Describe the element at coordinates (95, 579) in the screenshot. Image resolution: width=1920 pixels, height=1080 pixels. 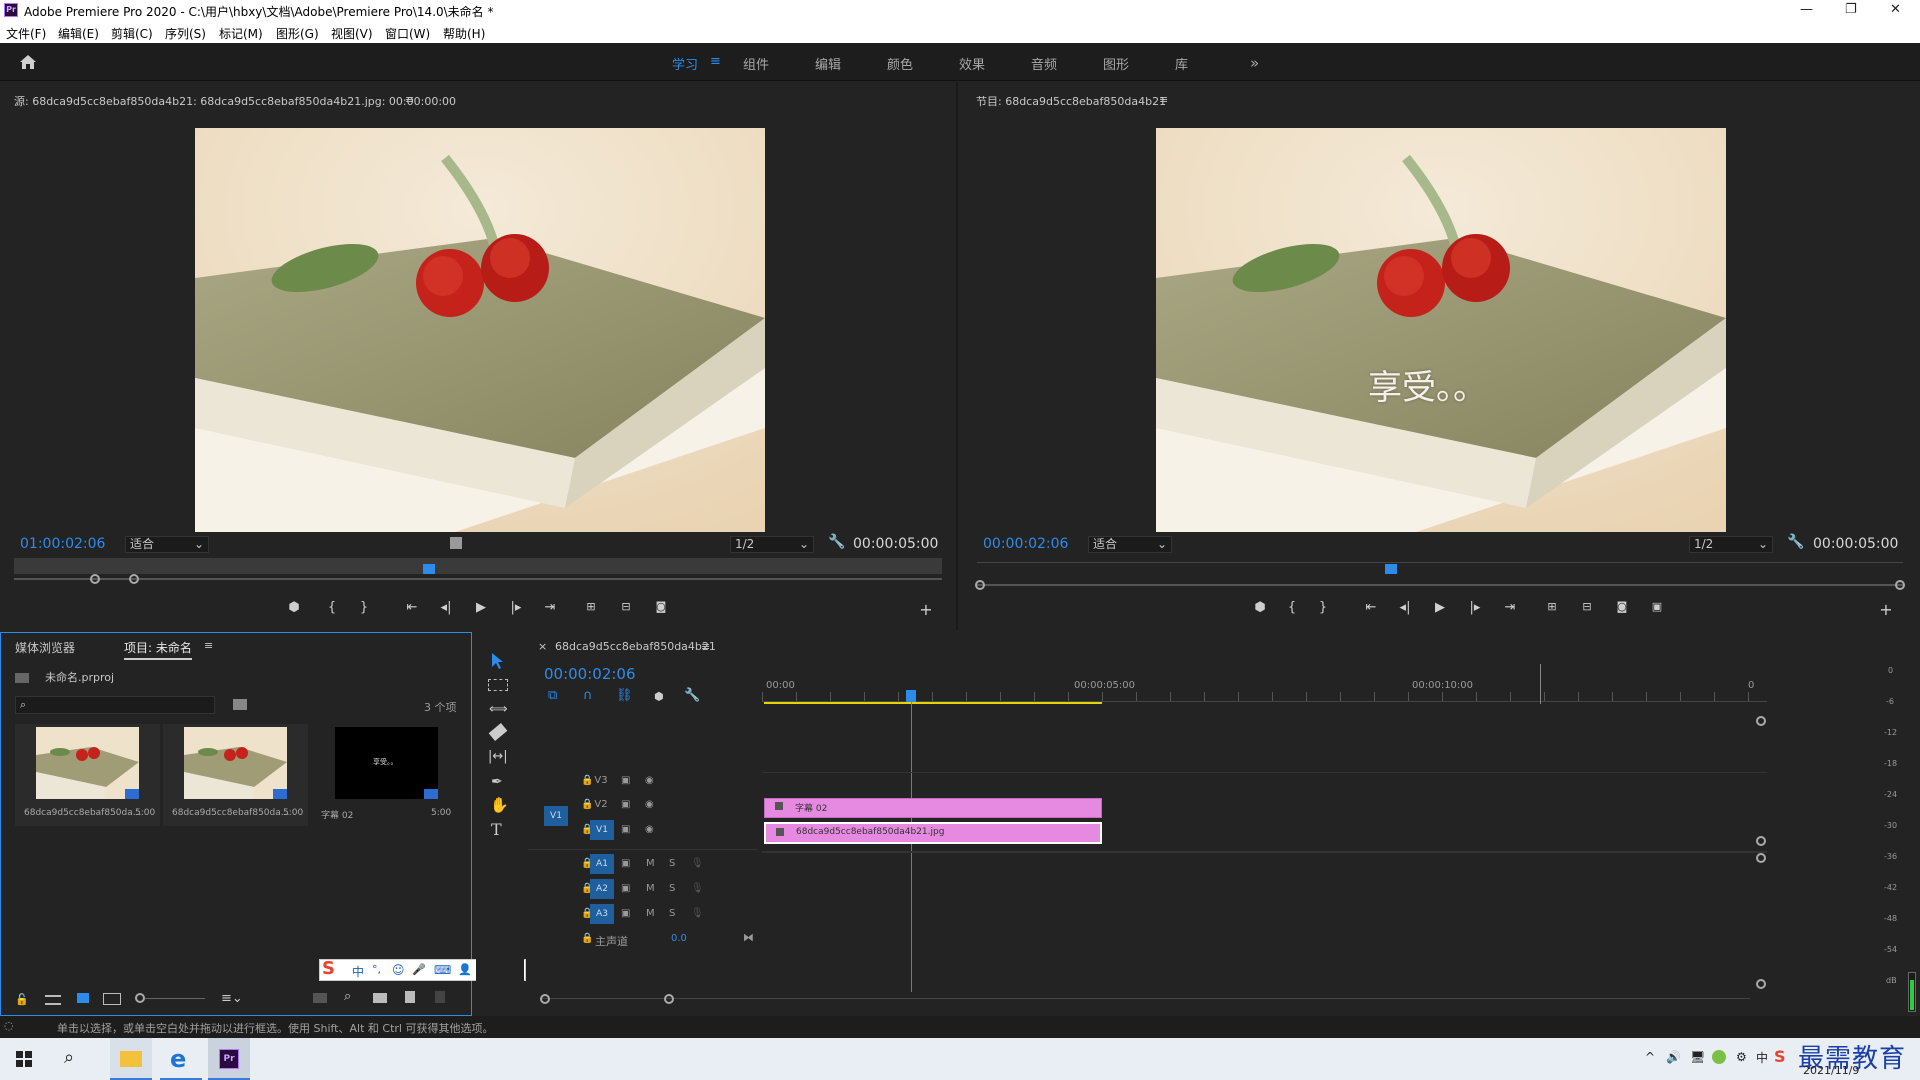
I see `source-zoom-handle-left` at that location.